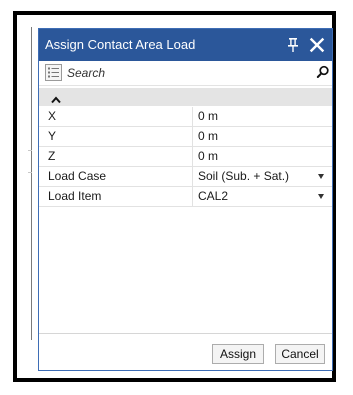 The width and height of the screenshot is (353, 395). Describe the element at coordinates (185, 117) in the screenshot. I see `property-row-x: X 0 m` at that location.